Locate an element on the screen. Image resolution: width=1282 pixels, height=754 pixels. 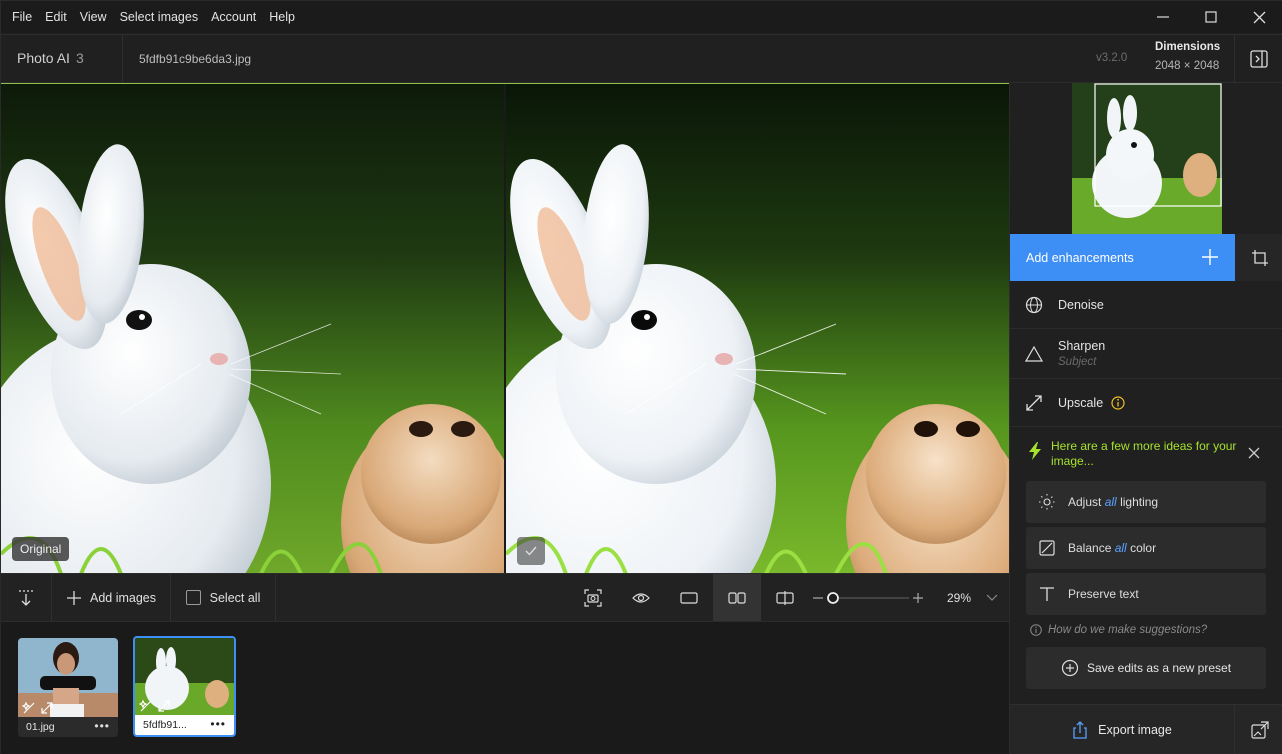
eye-icon is located at coordinates (641, 597).